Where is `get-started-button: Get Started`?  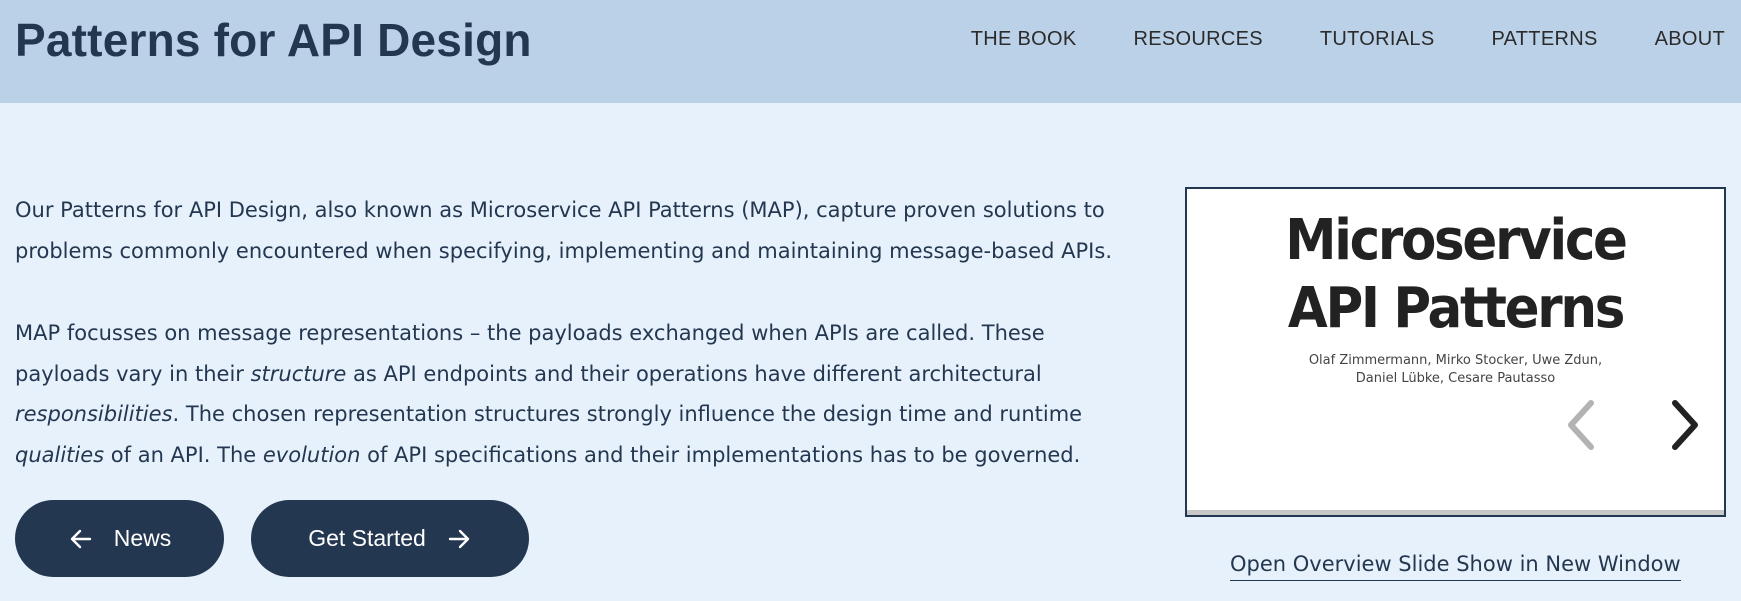
get-started-button: Get Started is located at coordinates (390, 538).